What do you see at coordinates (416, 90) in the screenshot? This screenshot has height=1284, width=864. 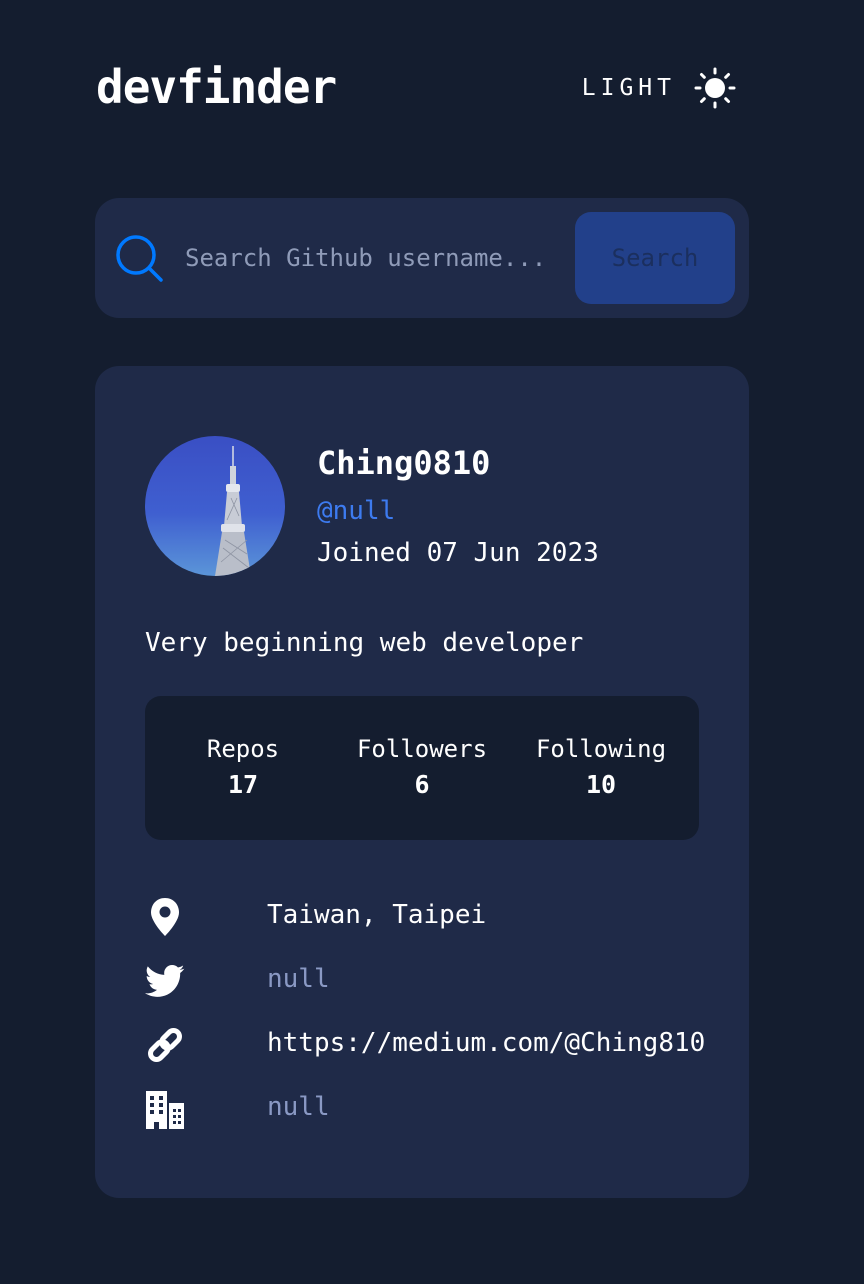 I see `header: devfinder LIGHT` at bounding box center [416, 90].